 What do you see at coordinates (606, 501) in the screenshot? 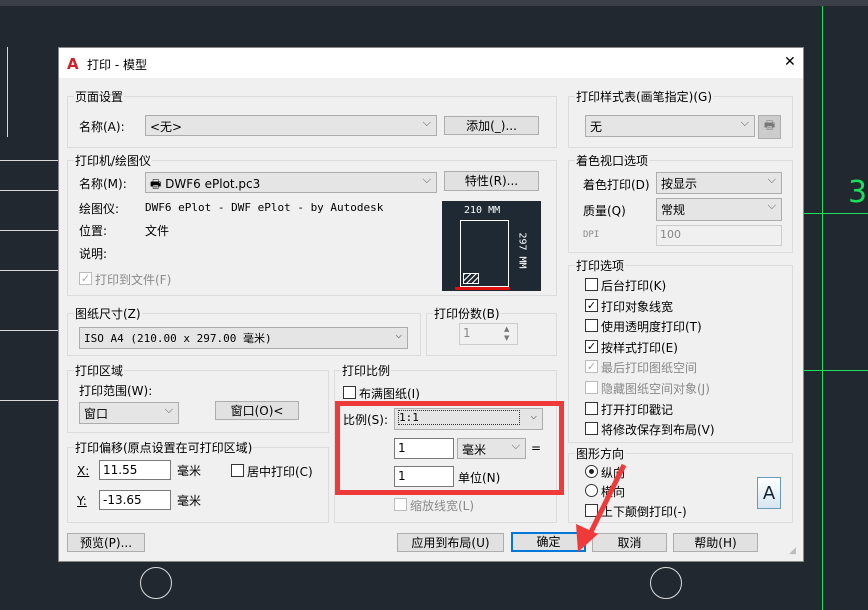
I see `arrow-shaft` at bounding box center [606, 501].